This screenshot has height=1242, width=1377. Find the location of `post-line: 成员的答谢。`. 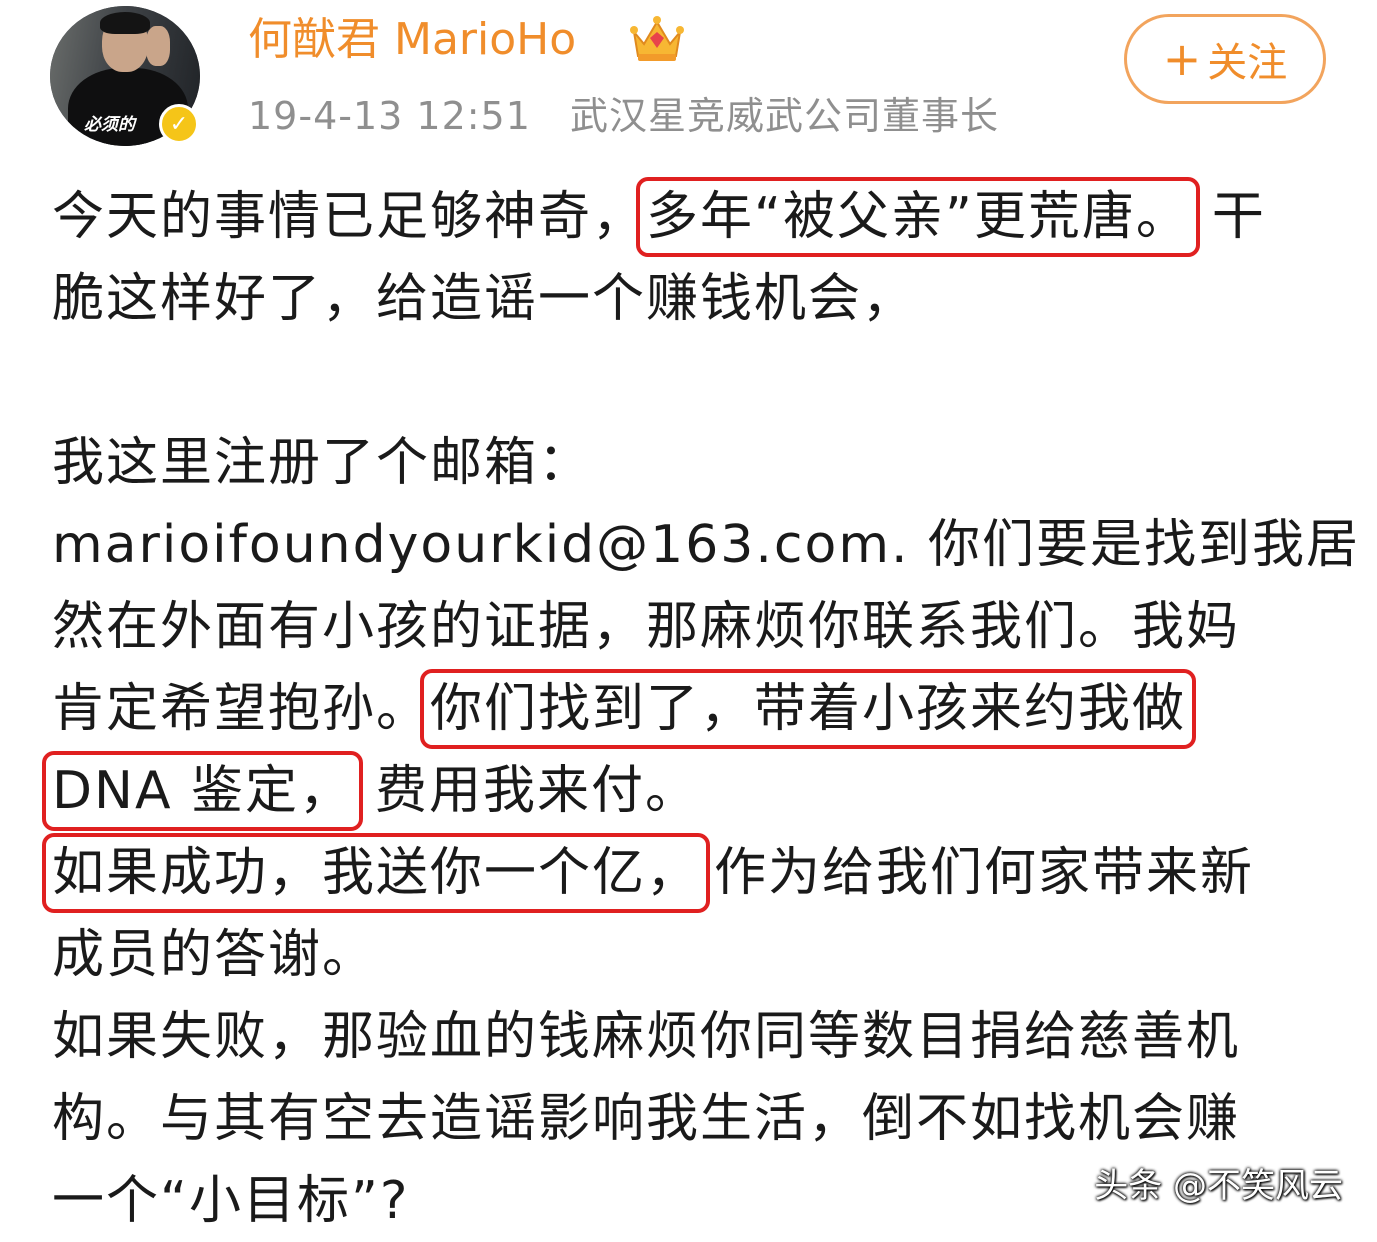

post-line: 成员的答谢。 is located at coordinates (687, 955).